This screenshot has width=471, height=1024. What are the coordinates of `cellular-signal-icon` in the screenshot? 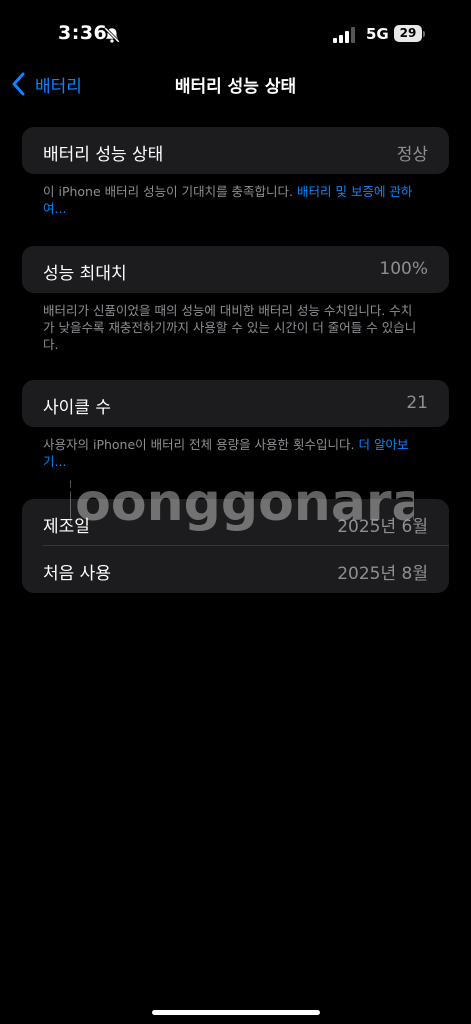 It's located at (344, 35).